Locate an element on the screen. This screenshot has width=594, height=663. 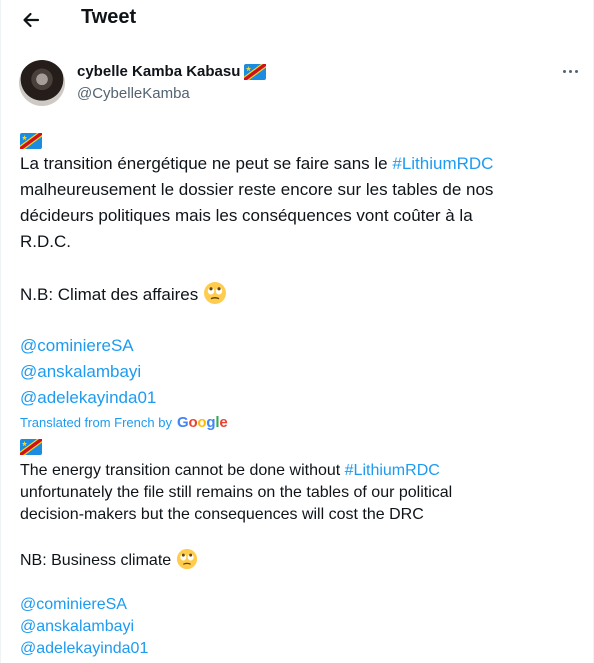
nb-line: NB: Business climate is located at coordinates (300, 560).